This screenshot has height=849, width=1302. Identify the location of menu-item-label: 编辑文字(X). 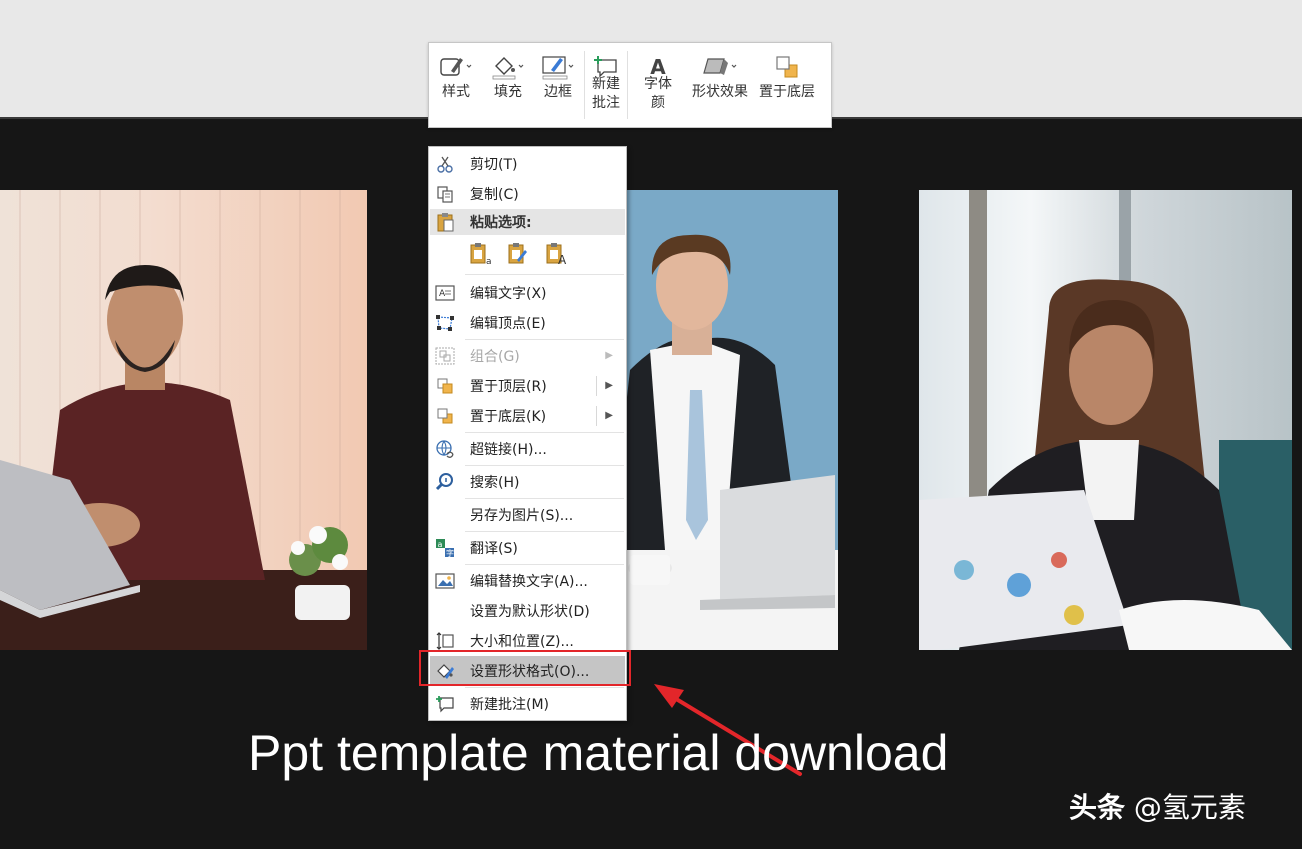
(508, 294).